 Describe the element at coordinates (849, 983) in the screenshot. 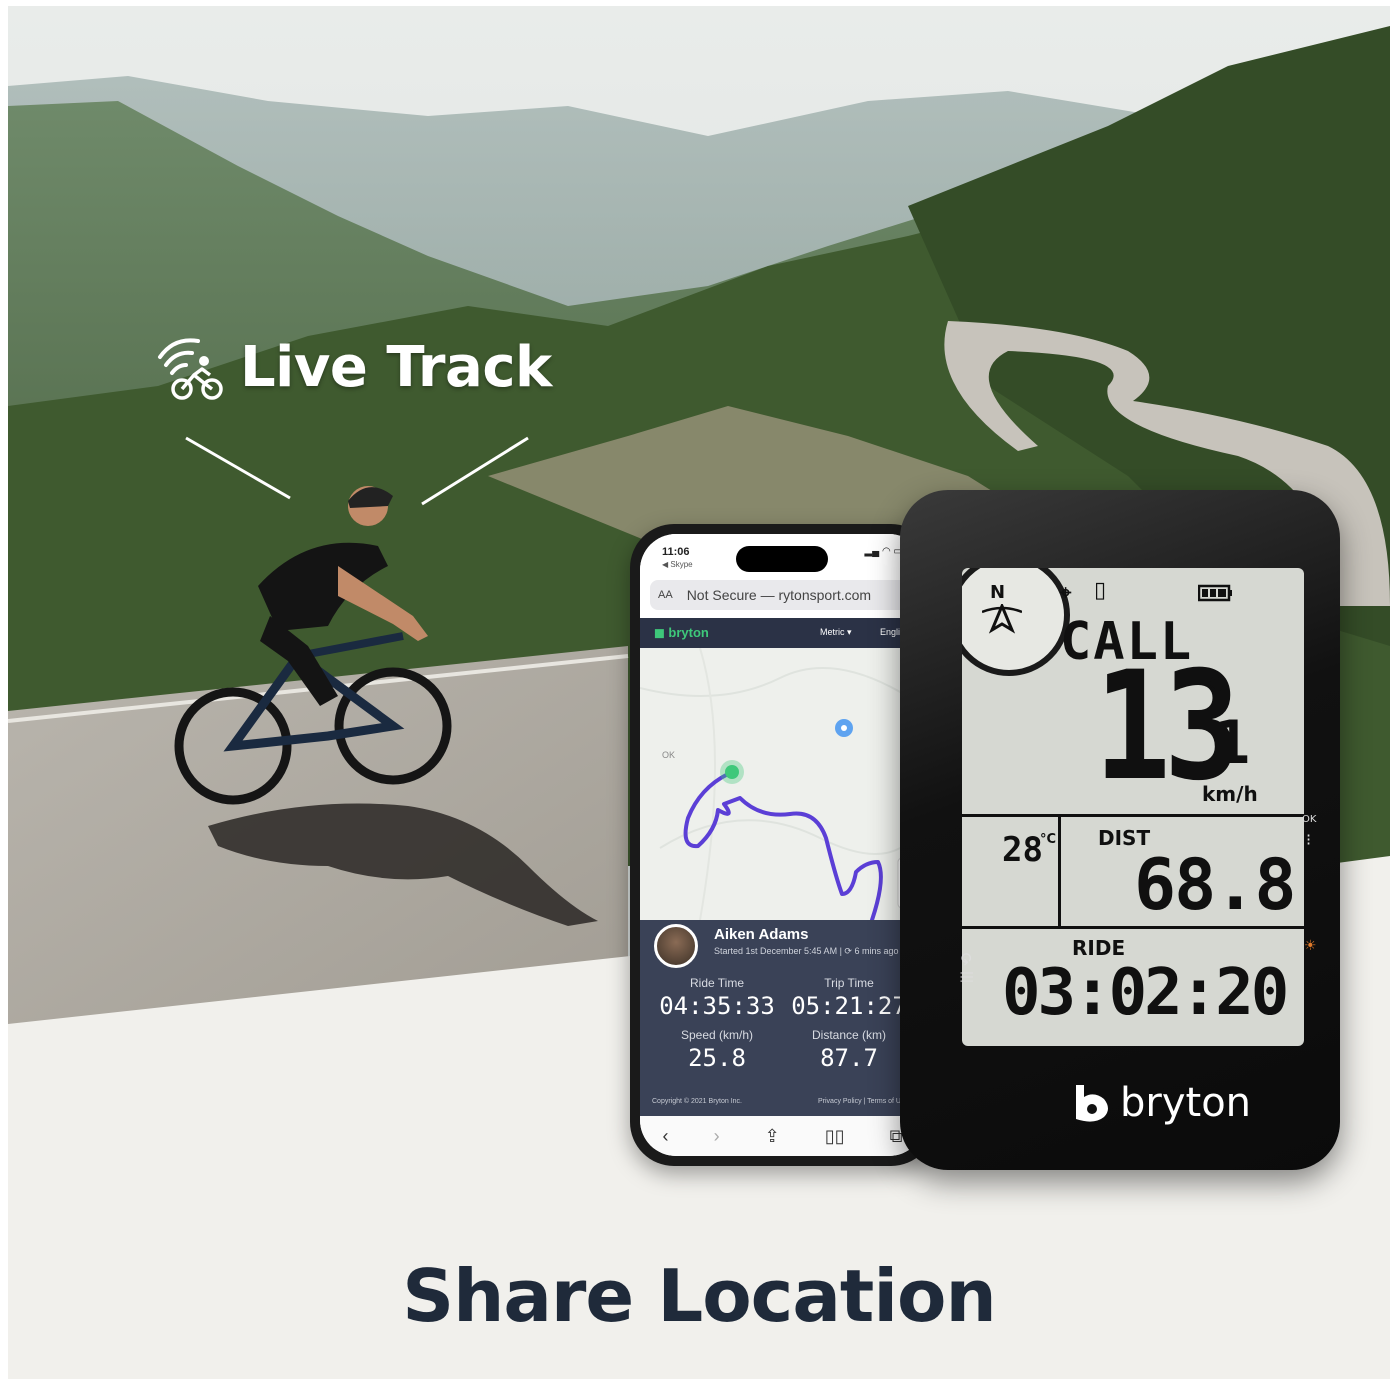

I see `stat-label: Trip Time` at that location.